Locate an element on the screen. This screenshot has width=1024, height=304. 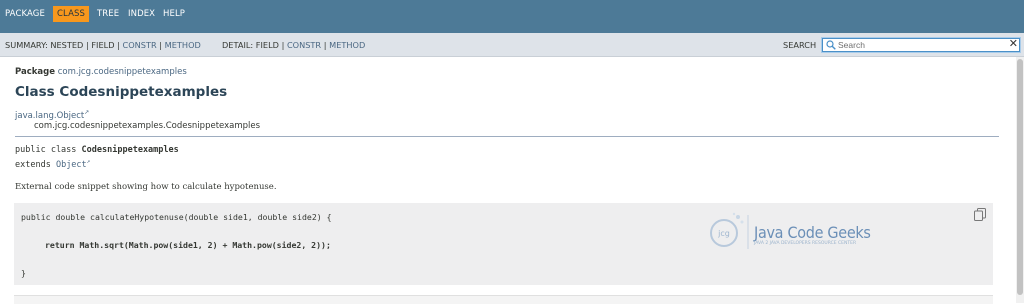
copy-icon is located at coordinates (980, 214).